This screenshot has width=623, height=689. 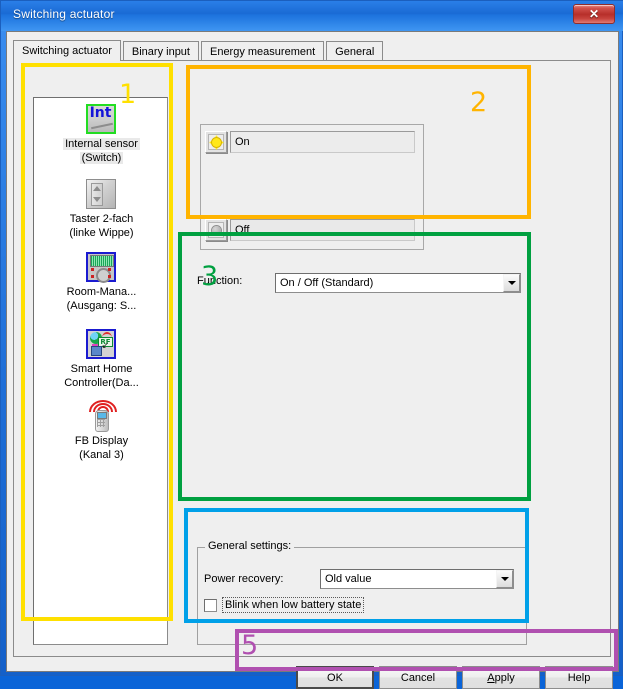 I want to click on window-title: Switching actuator, so click(x=64, y=14).